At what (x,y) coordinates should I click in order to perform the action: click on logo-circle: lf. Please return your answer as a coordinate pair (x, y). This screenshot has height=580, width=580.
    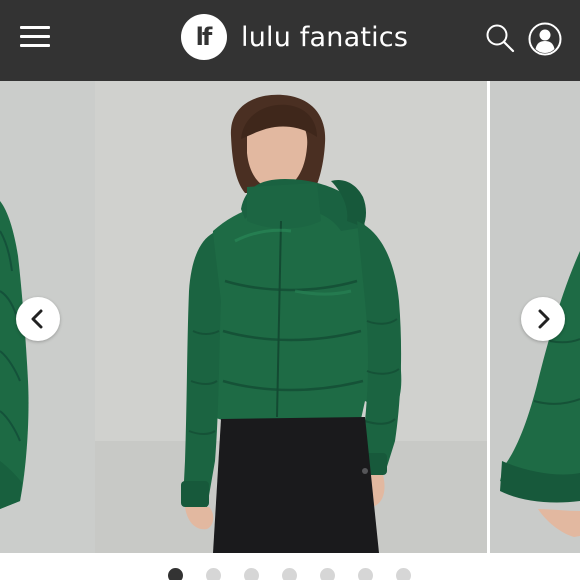
    Looking at the image, I should click on (204, 37).